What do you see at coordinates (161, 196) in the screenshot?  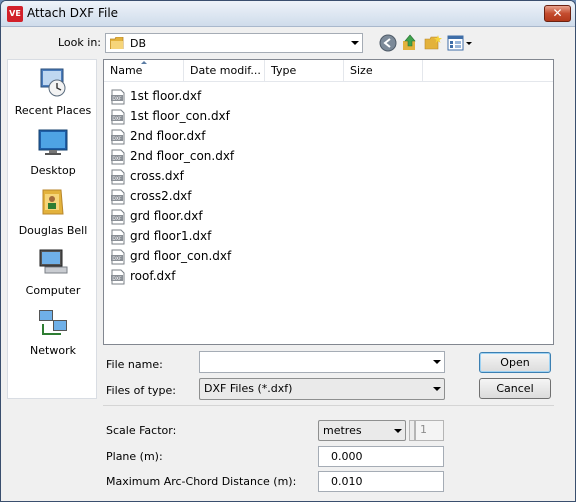 I see `file-name: cross2.dxf` at bounding box center [161, 196].